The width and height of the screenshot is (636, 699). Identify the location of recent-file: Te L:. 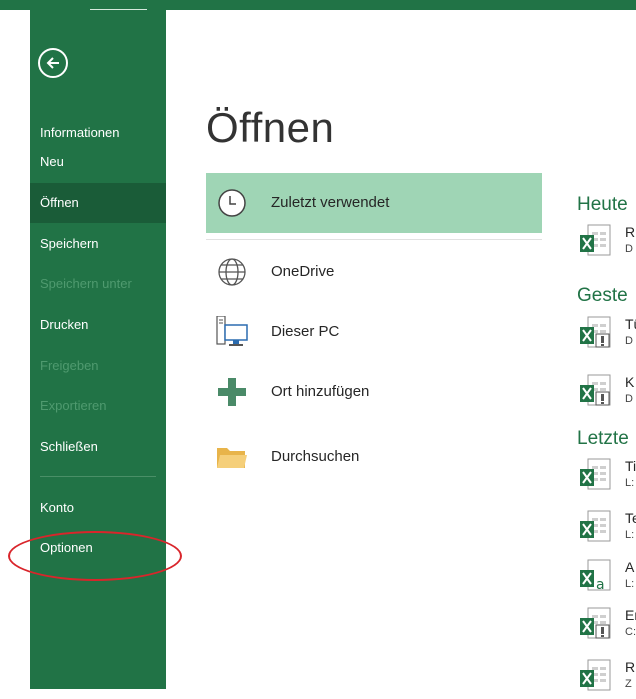
(607, 530).